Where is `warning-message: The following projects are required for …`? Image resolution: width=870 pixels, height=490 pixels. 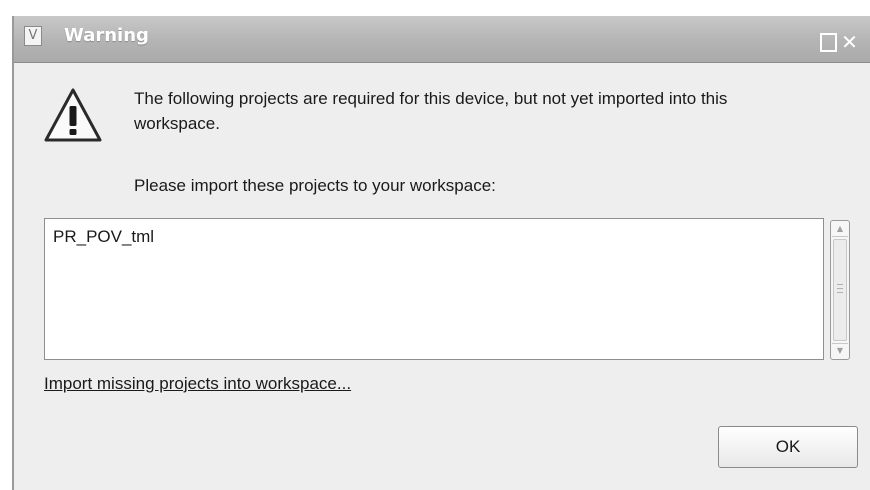
warning-message: The following projects are required for … is located at coordinates (431, 111).